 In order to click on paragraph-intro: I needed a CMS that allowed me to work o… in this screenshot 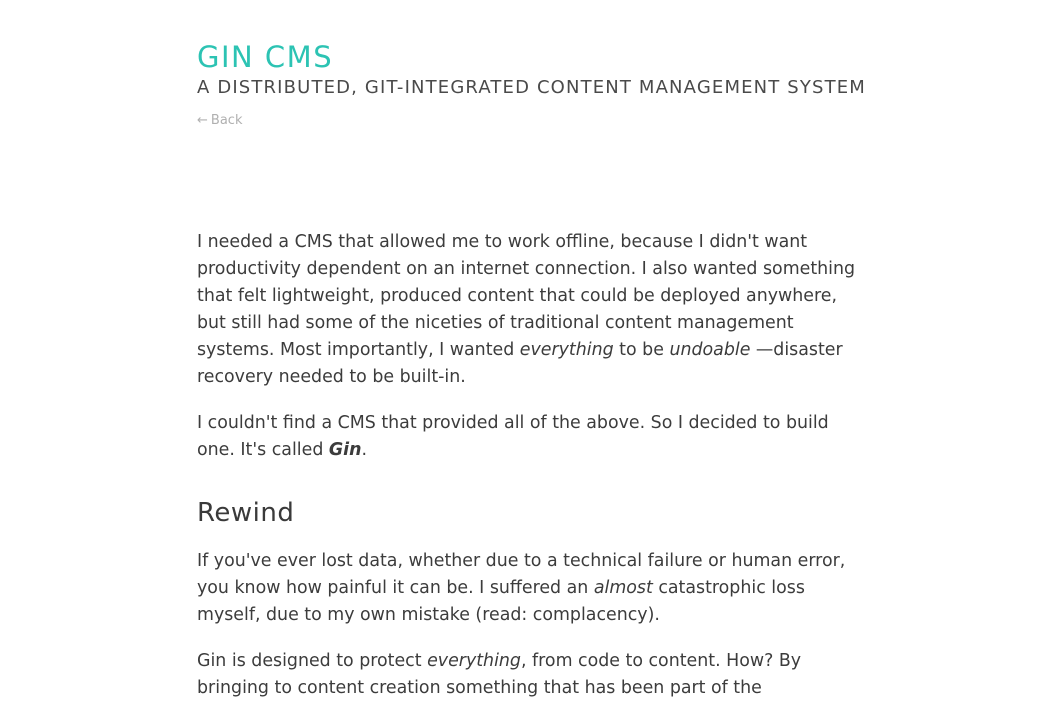, I will do `click(527, 310)`.